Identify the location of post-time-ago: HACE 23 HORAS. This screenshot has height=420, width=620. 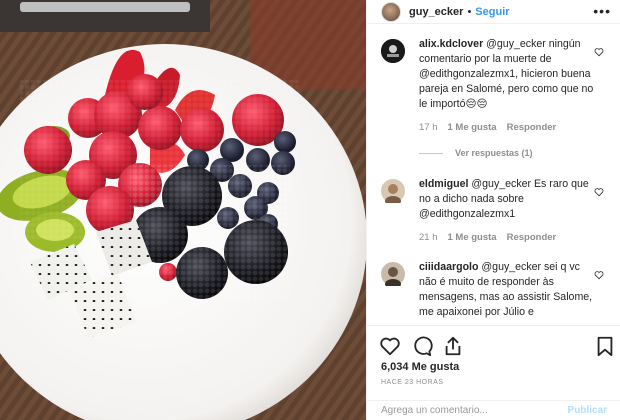
(412, 382).